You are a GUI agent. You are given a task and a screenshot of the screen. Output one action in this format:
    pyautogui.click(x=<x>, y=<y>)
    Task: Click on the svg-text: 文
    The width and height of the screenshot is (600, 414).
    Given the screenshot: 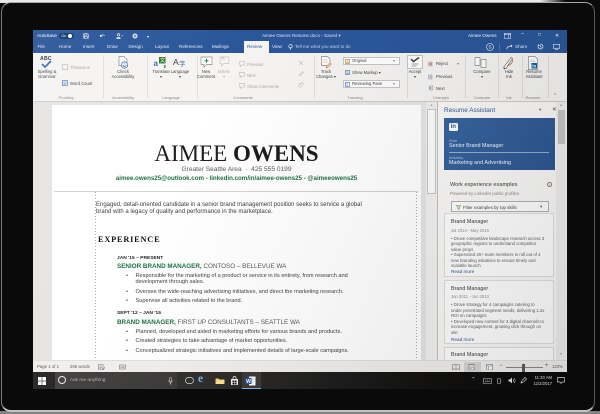 What is the action you would take?
    pyautogui.click(x=162, y=60)
    